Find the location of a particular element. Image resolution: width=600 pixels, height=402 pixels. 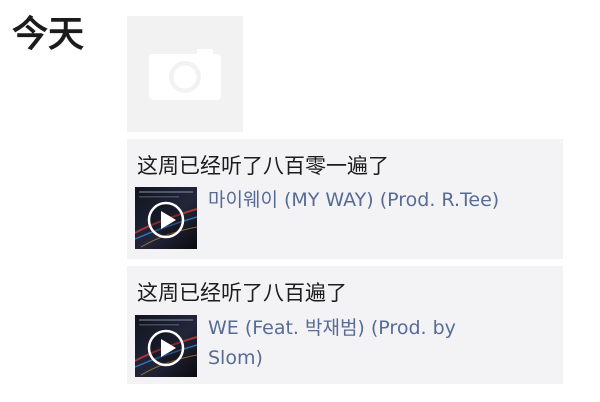

music-share-card: WE (Feat. 박재범) (Prod. by Slom) is located at coordinates (345, 346).